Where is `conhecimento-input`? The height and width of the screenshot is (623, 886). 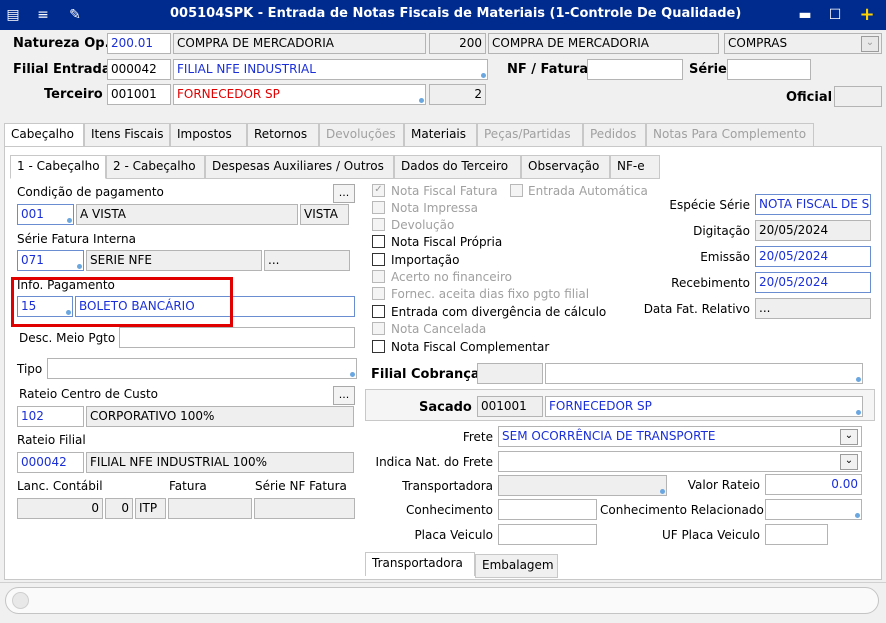 conhecimento-input is located at coordinates (547, 509).